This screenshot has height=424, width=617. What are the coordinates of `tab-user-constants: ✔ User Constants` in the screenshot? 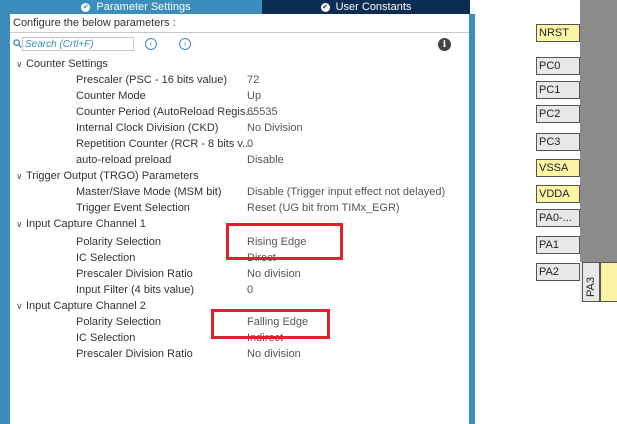 It's located at (366, 7).